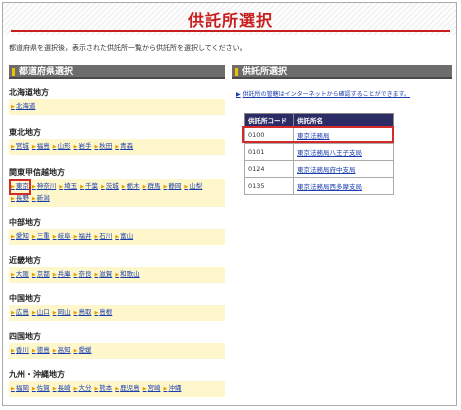 The image size is (461, 410). I want to click on table-row: 0135 東京法務局西多摩支局, so click(319, 186).